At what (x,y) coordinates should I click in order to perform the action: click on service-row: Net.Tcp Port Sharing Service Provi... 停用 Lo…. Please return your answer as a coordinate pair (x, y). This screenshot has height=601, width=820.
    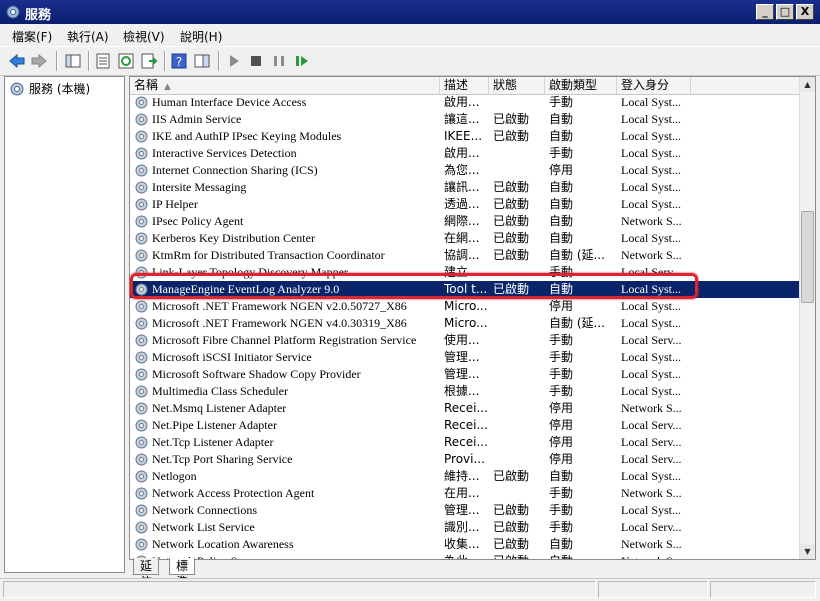
    Looking at the image, I should click on (465, 459).